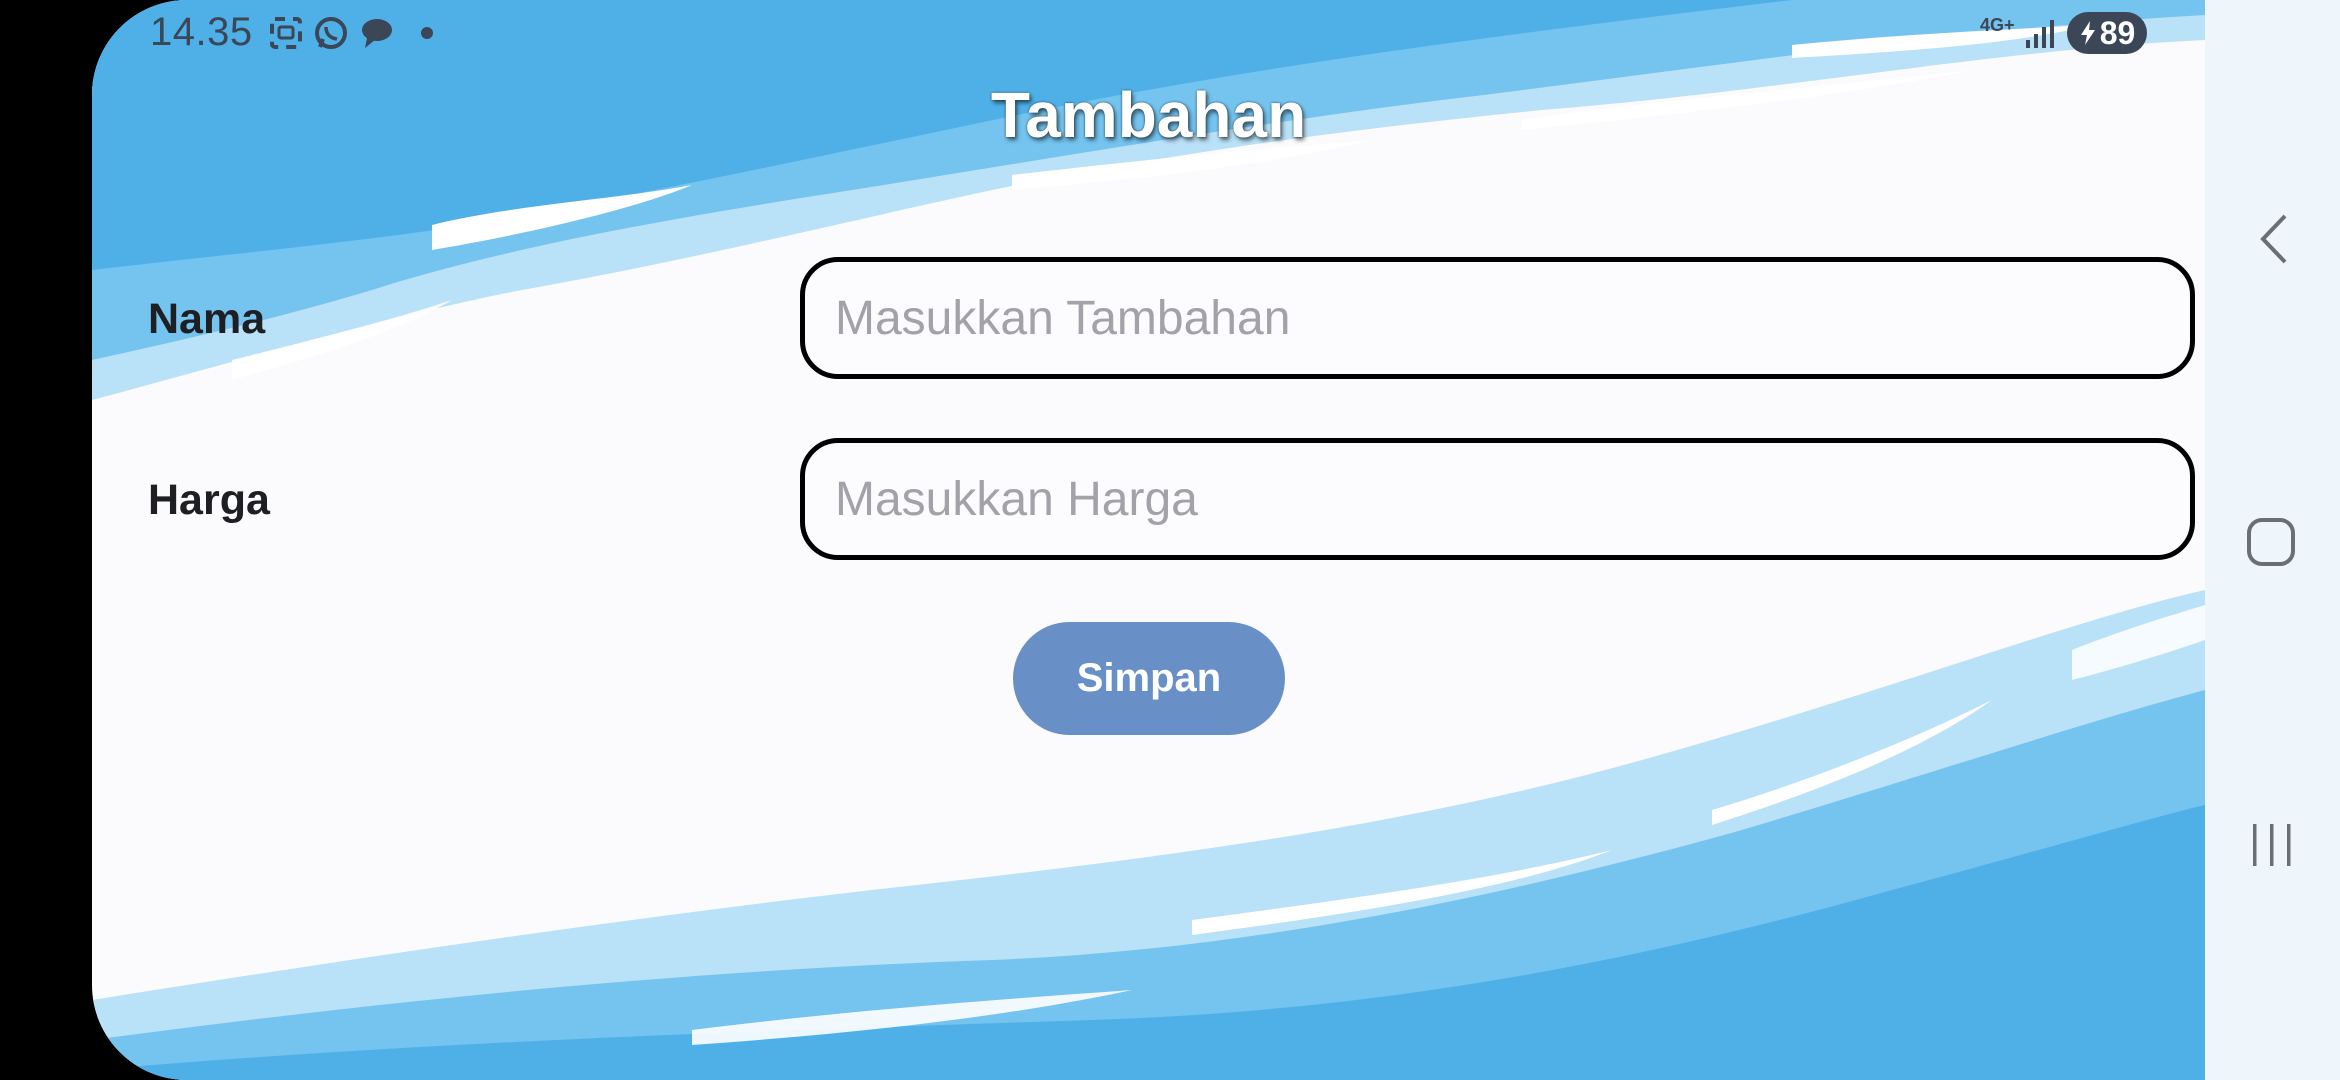 The height and width of the screenshot is (1080, 2340). What do you see at coordinates (1148, 35) in the screenshot?
I see `status-bar: 14.35 4G+ 89` at bounding box center [1148, 35].